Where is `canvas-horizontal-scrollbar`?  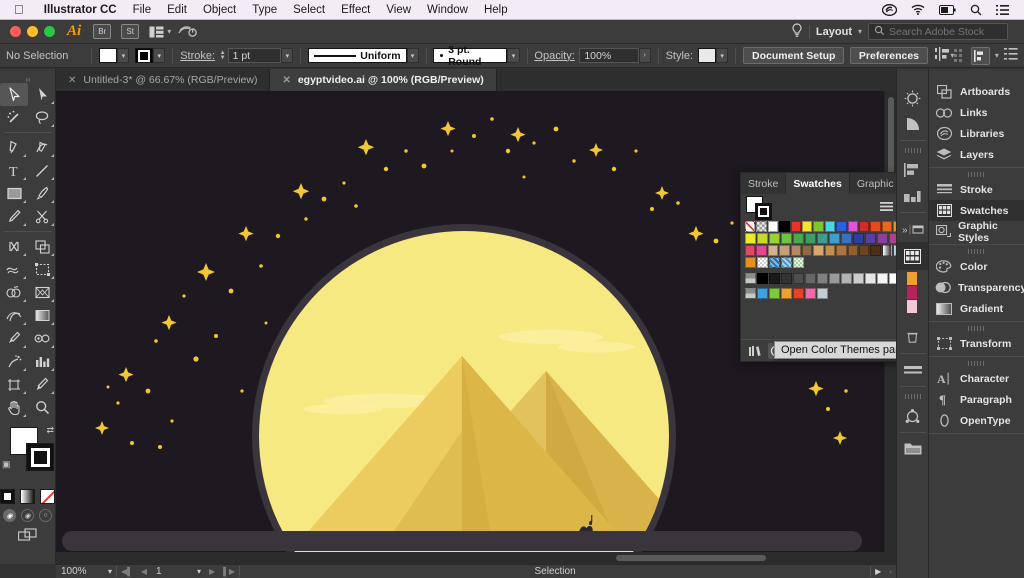 canvas-horizontal-scrollbar is located at coordinates (476, 558).